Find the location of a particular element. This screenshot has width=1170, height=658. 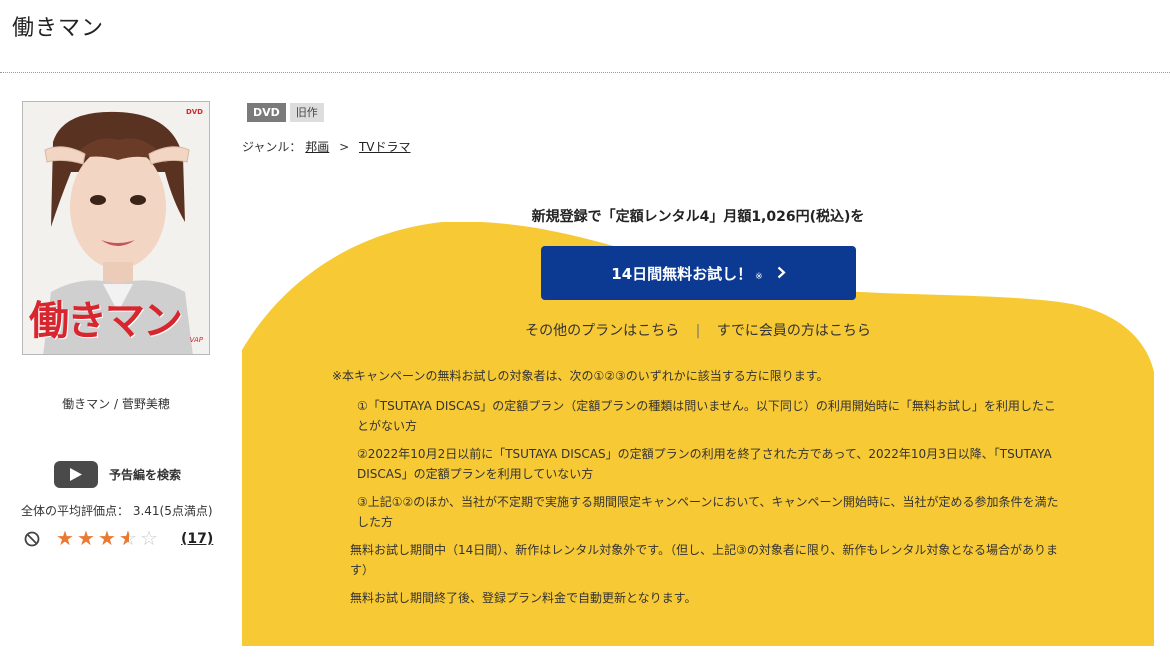

genre-link-hougaku: 邦画 is located at coordinates (317, 147).